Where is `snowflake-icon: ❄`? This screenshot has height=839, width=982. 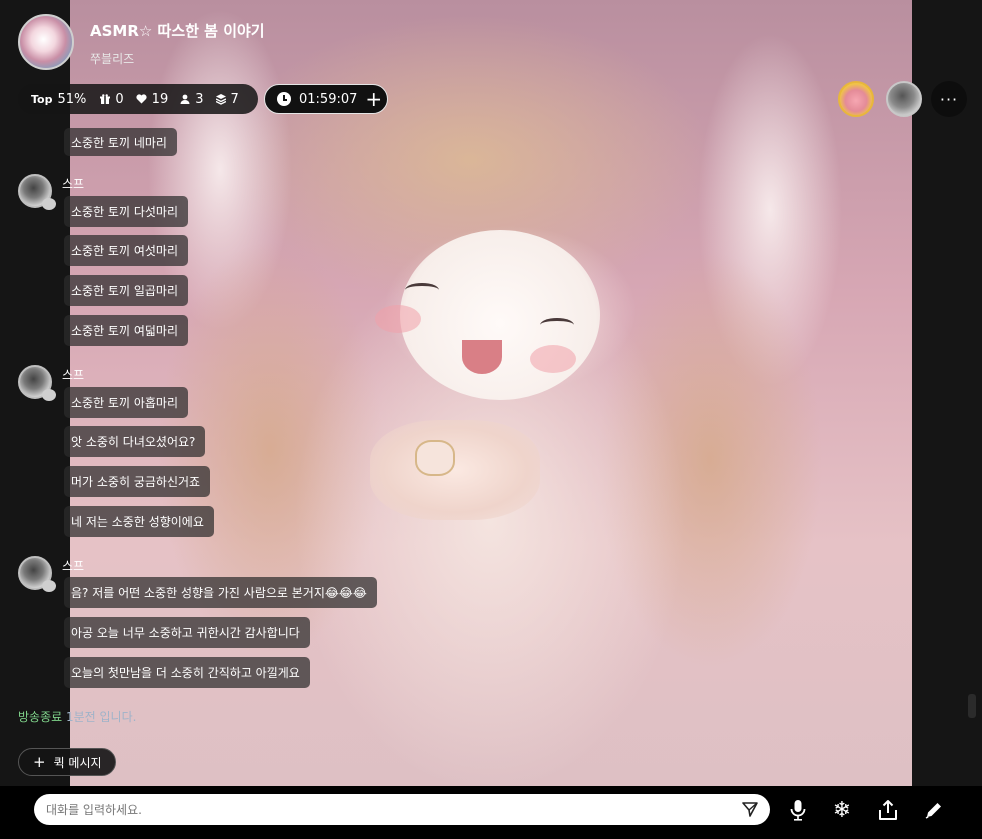 snowflake-icon: ❄ is located at coordinates (842, 810).